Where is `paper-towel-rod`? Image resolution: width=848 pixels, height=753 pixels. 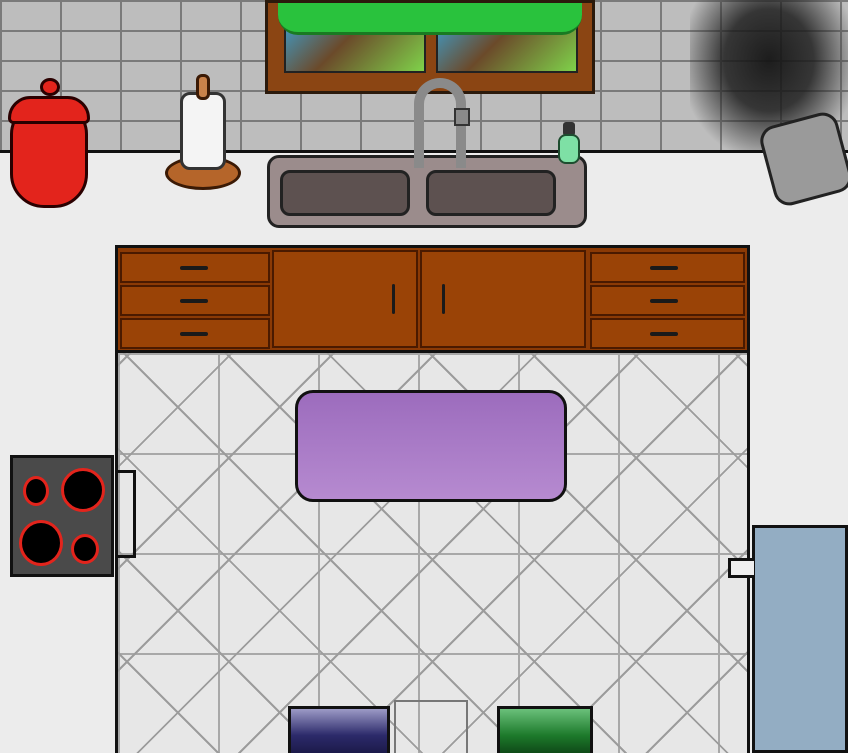 paper-towel-rod is located at coordinates (203, 87).